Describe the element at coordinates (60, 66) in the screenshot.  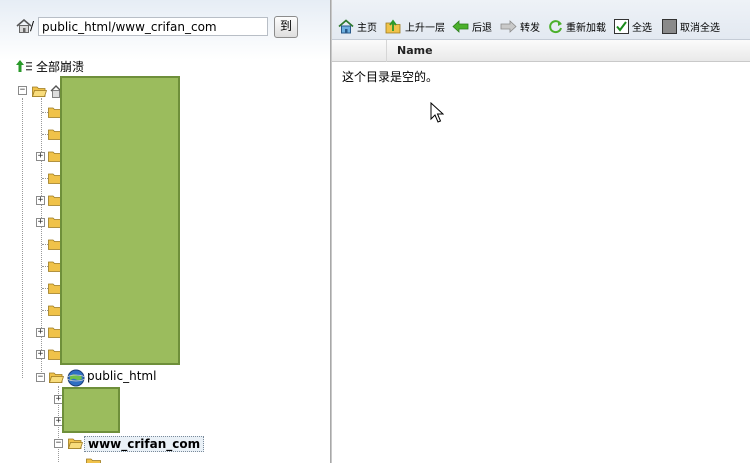
I see `collapse-all-label: 全部崩溃` at that location.